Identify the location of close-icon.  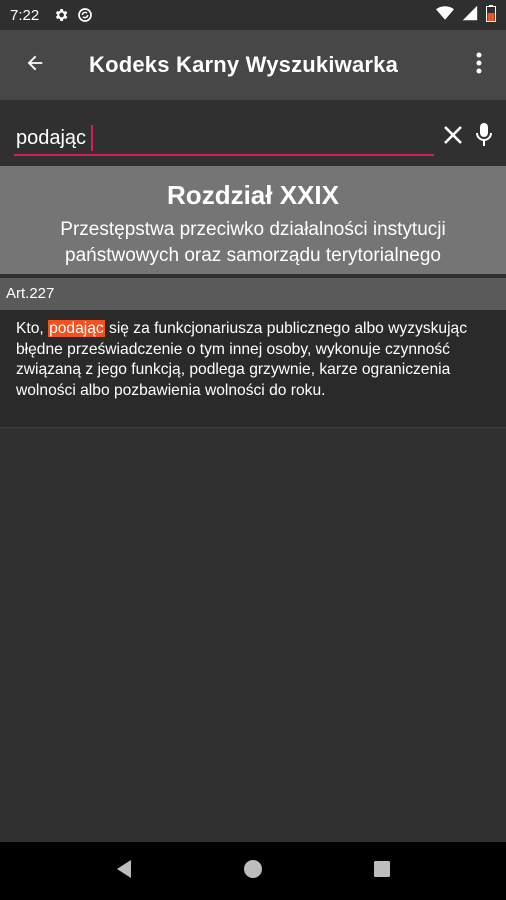
(453, 137).